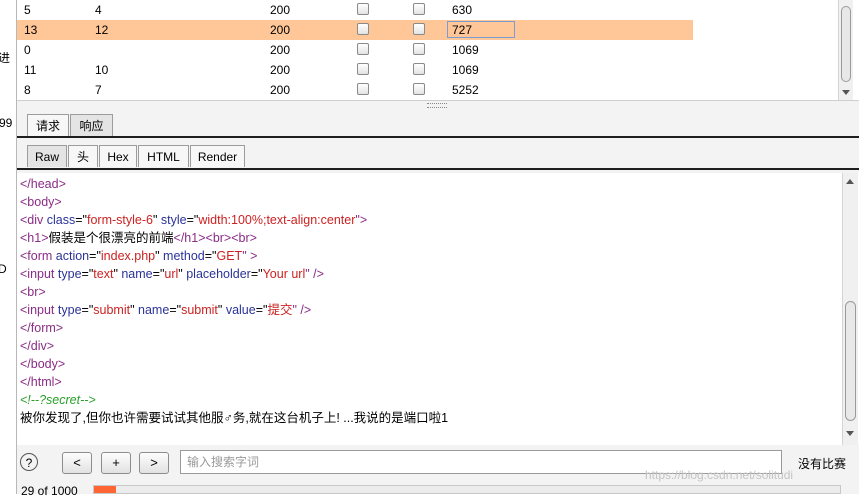 The width and height of the screenshot is (859, 498). Describe the element at coordinates (27, 90) in the screenshot. I see `cell-request: 8` at that location.